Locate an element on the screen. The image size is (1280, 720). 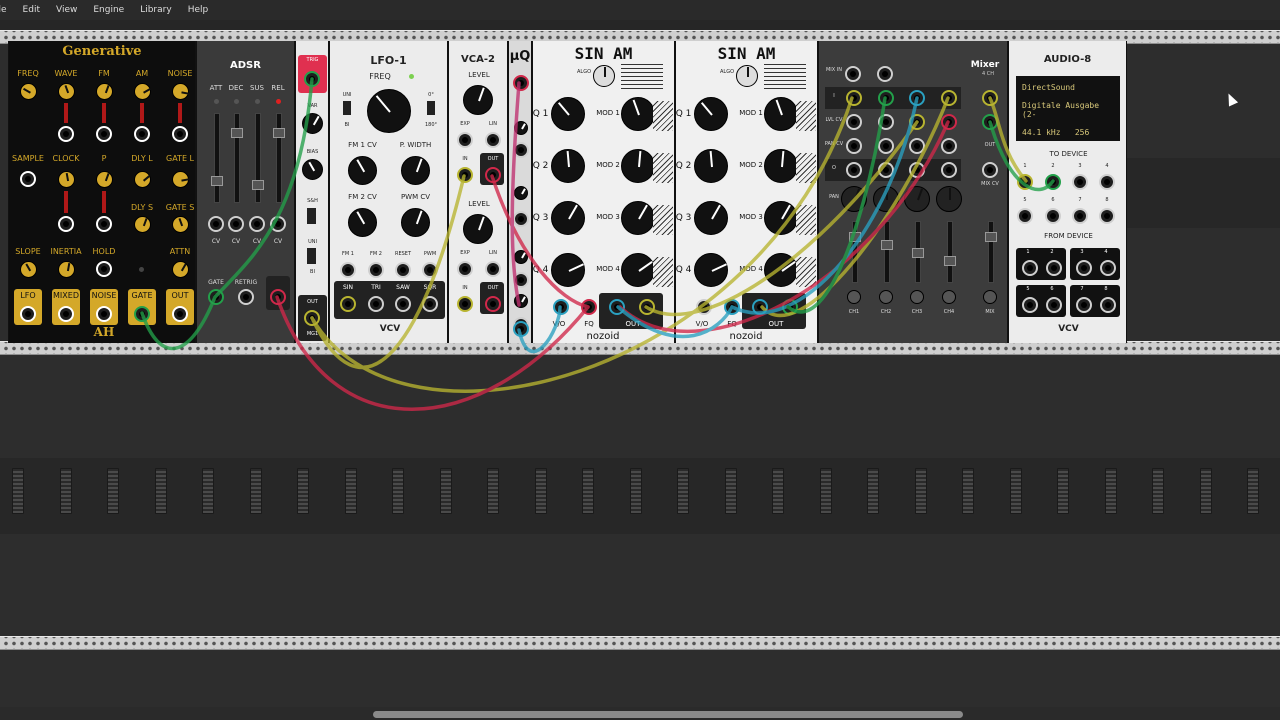
param-slider-att is located at coordinates (217, 158).